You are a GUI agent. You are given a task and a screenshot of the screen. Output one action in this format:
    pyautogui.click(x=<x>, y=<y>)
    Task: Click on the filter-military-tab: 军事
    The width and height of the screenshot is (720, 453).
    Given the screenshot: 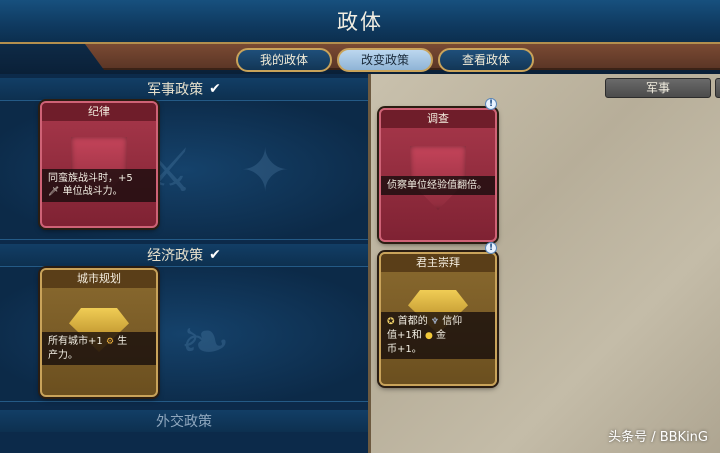 What is the action you would take?
    pyautogui.click(x=658, y=88)
    